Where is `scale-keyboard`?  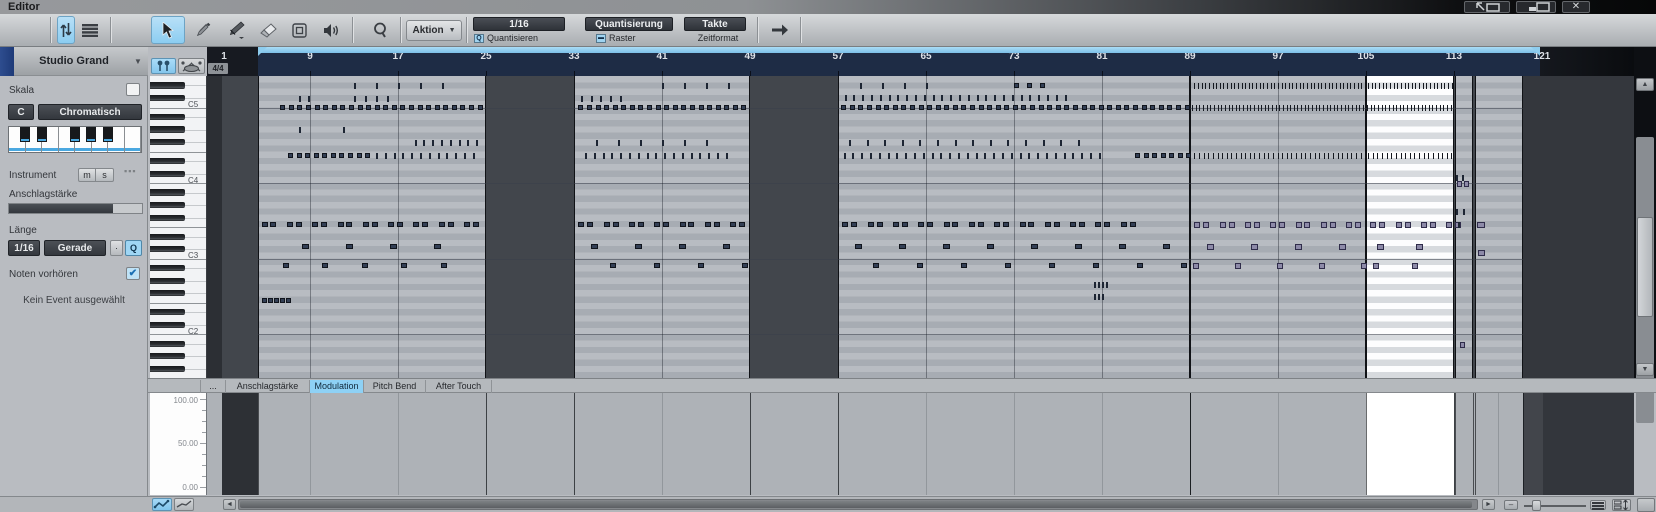
scale-keyboard is located at coordinates (75, 139).